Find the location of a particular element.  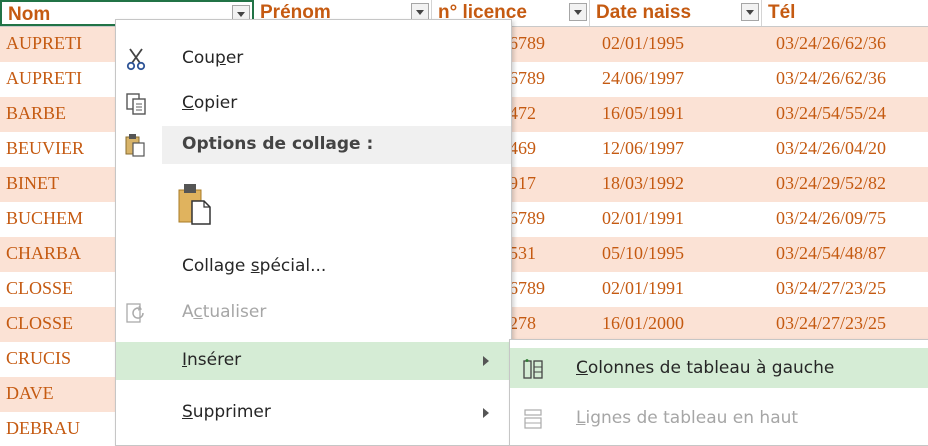

cell-nom: BINET is located at coordinates (32, 183).